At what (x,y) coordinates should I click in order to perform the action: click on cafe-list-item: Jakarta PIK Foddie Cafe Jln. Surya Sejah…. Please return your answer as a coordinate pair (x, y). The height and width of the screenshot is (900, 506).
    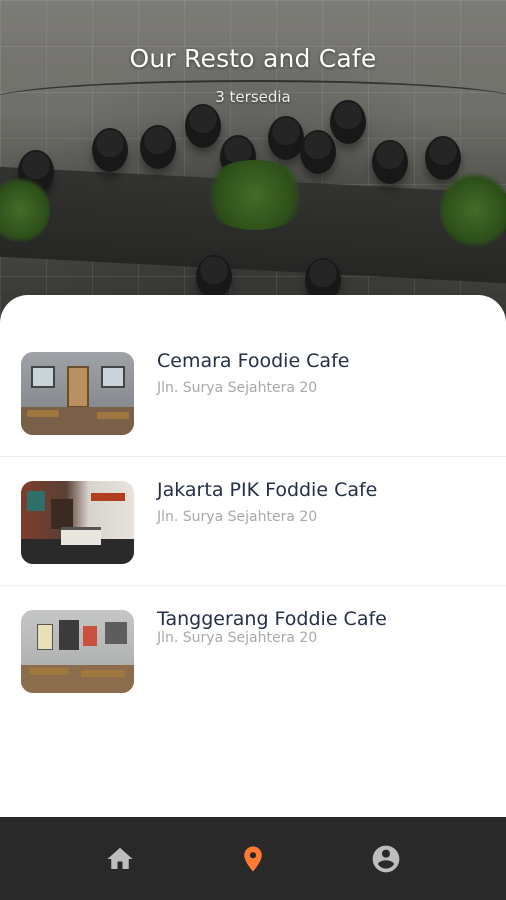
    Looking at the image, I should click on (253, 521).